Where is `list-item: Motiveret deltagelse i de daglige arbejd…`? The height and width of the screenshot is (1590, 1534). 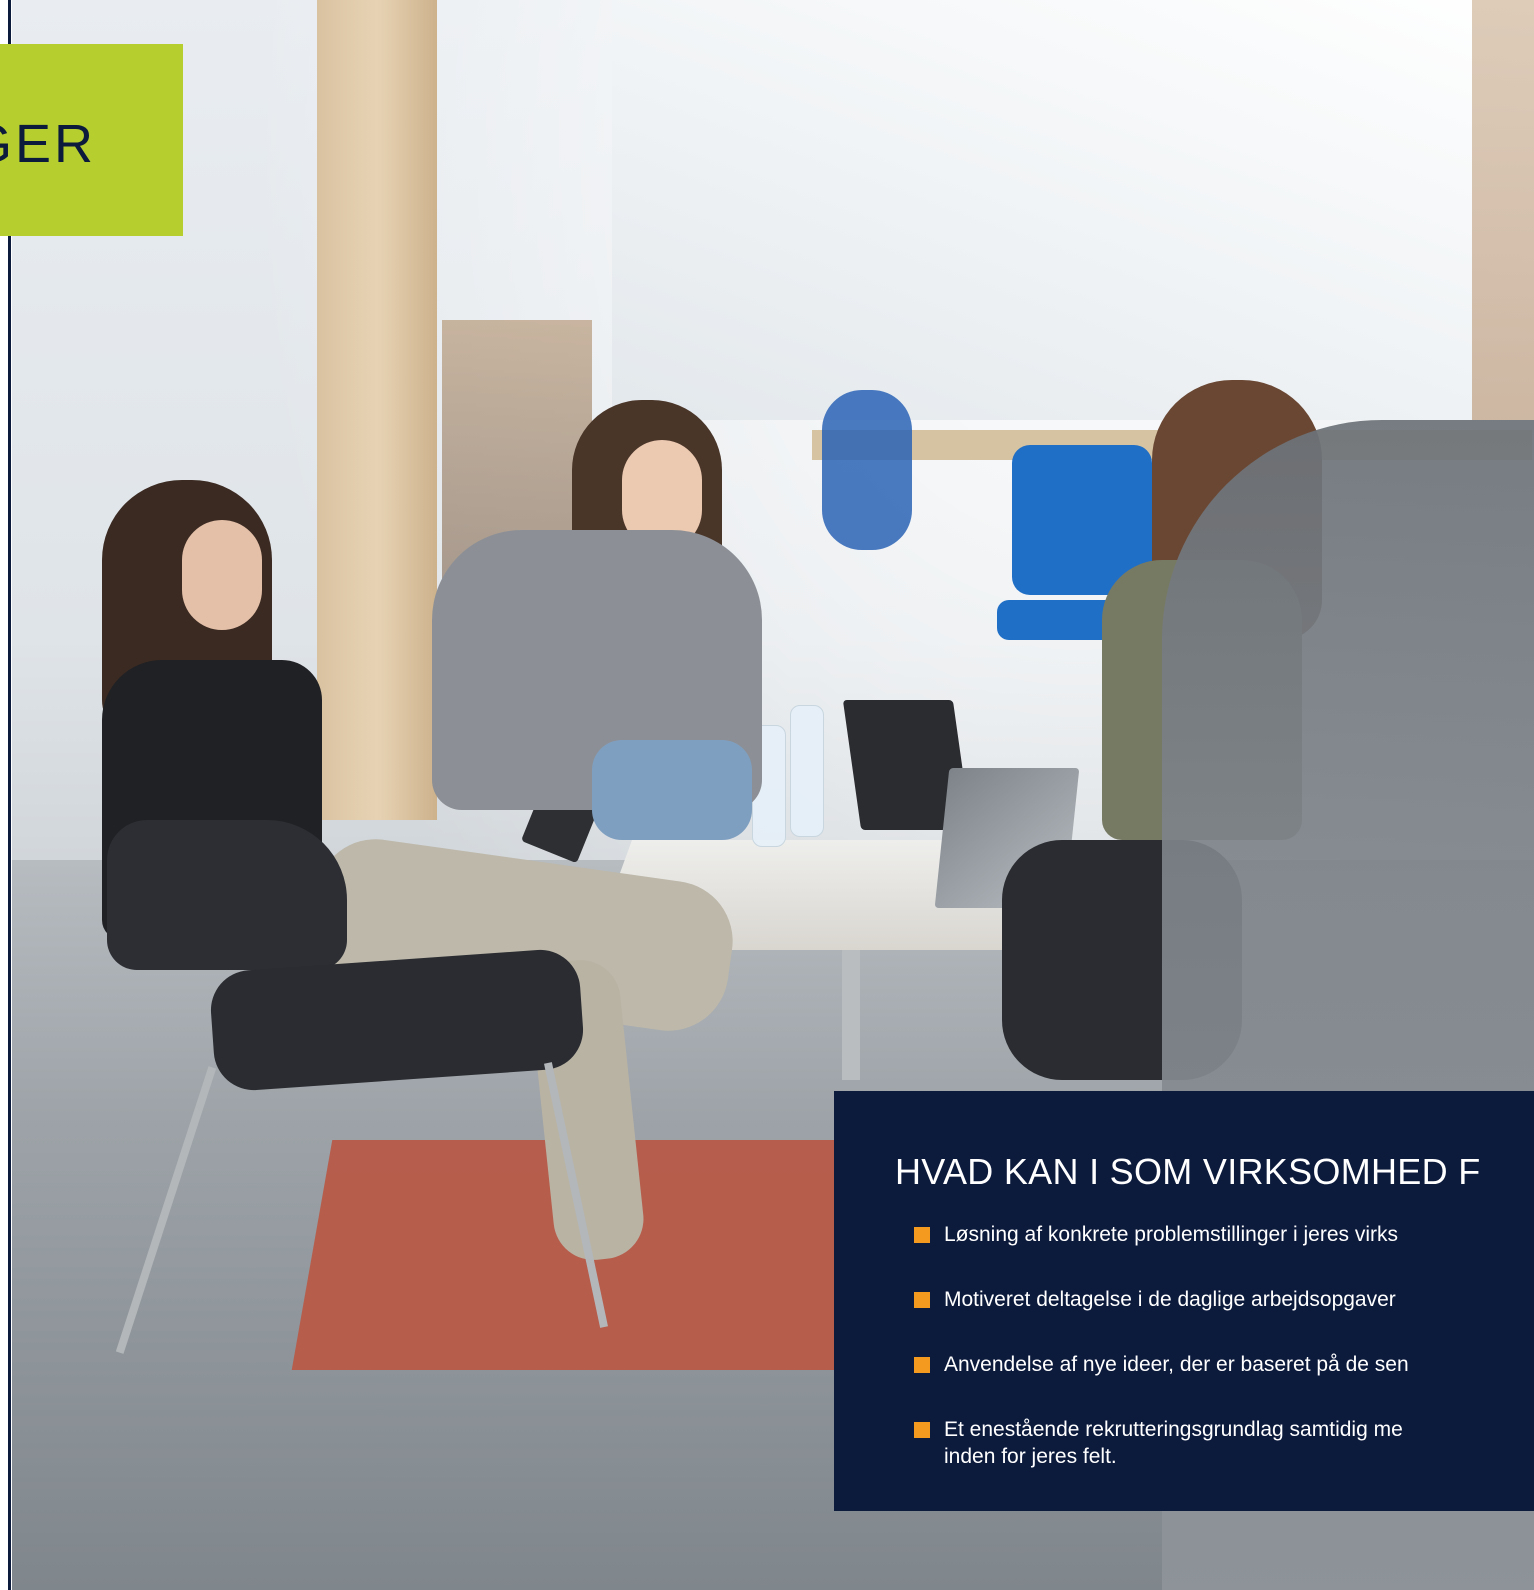
list-item: Motiveret deltagelse i de daglige arbejd… is located at coordinates (1161, 1299).